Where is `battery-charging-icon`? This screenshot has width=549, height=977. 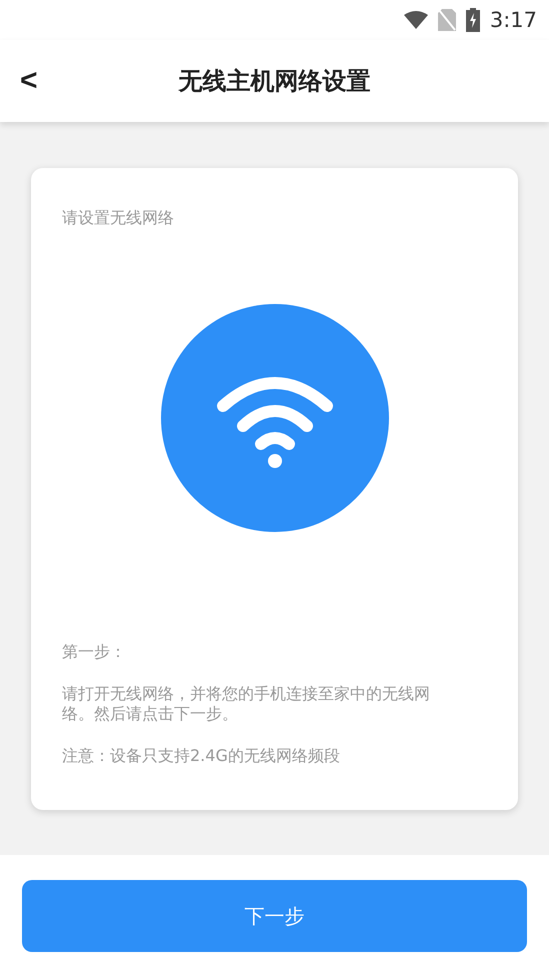 battery-charging-icon is located at coordinates (473, 20).